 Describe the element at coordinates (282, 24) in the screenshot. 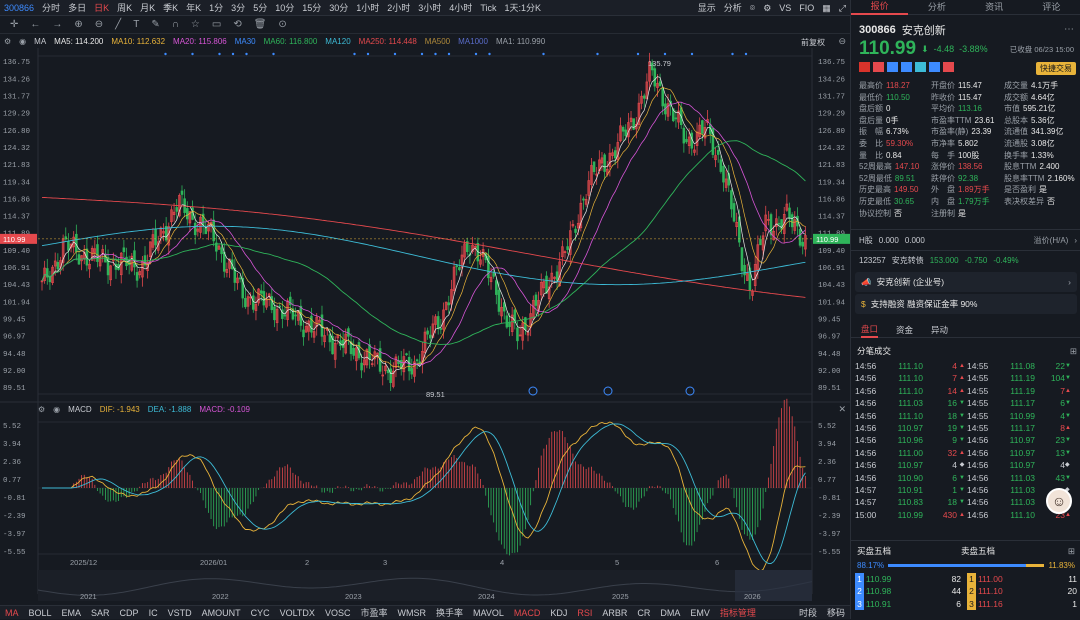

I see `more-icon: ⊙` at that location.